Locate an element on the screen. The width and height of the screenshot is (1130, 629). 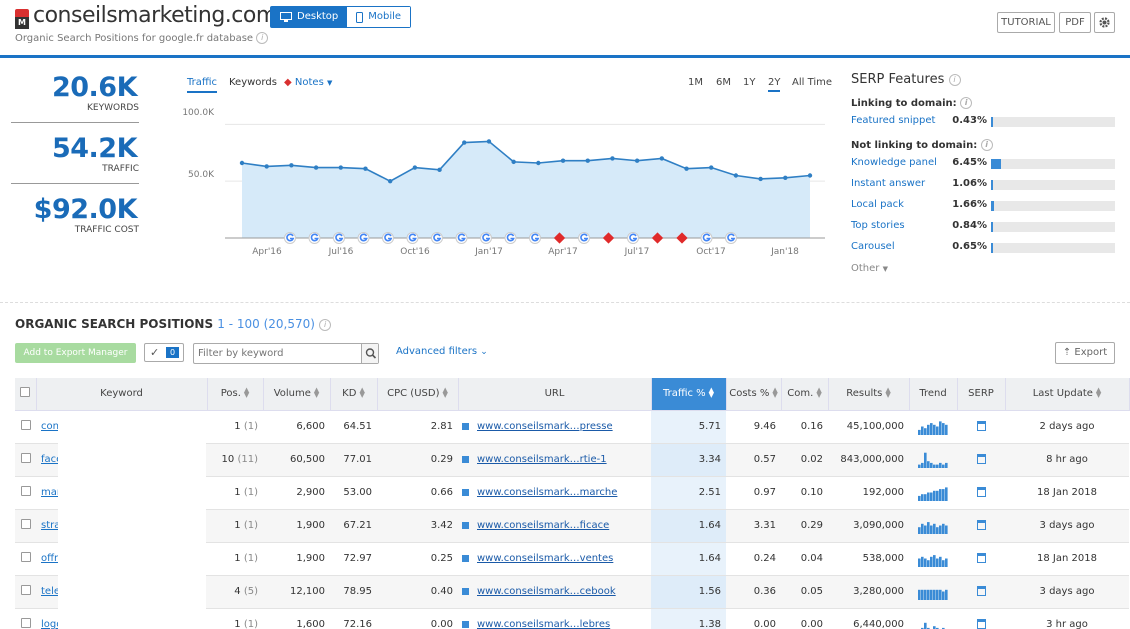
selected-count-button: ✓ 0 is located at coordinates (164, 352).